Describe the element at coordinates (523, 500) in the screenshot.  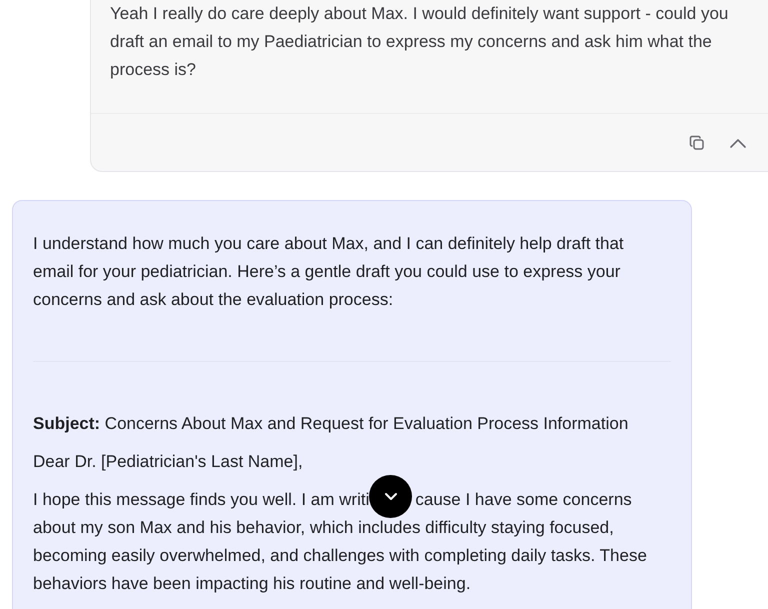
I see `email-text: cause I have some concerns` at that location.